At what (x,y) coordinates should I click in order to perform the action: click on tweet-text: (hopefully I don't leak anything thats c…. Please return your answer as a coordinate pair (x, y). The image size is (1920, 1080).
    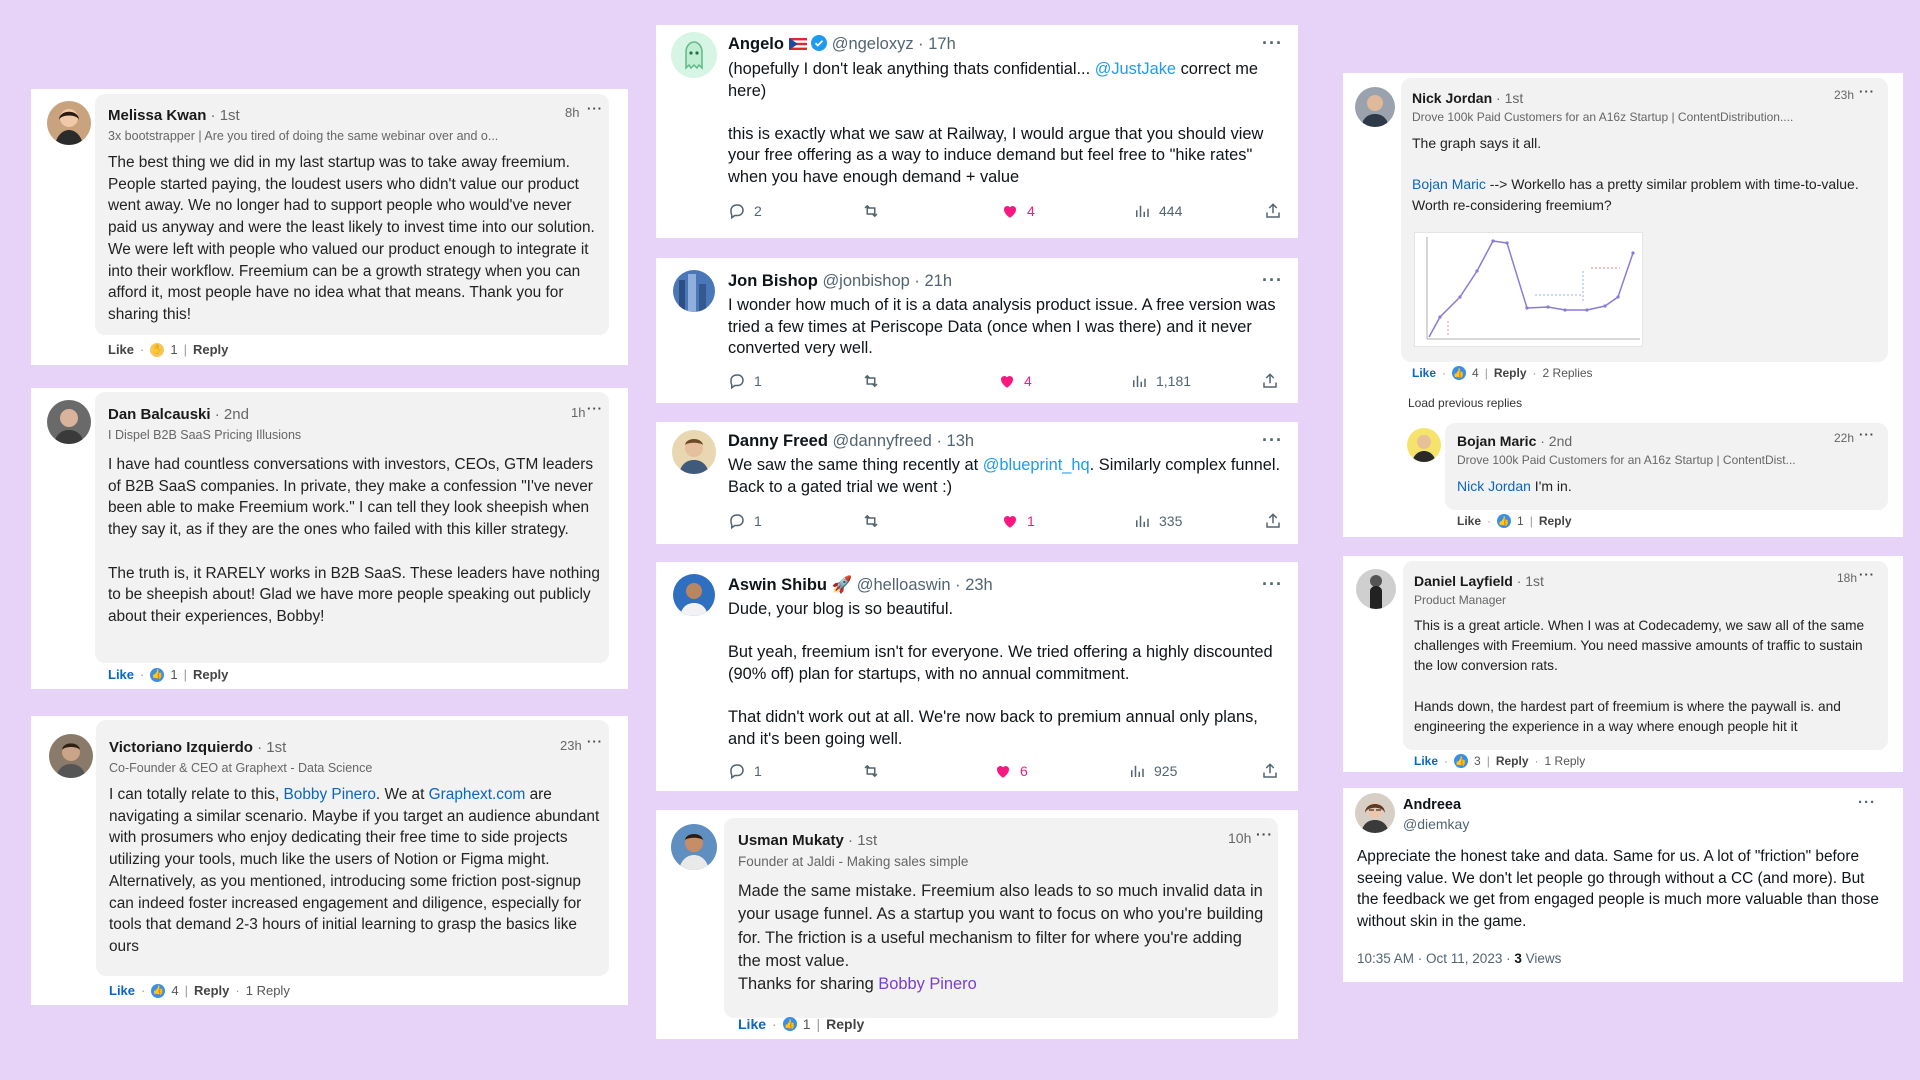
    Looking at the image, I should click on (996, 123).